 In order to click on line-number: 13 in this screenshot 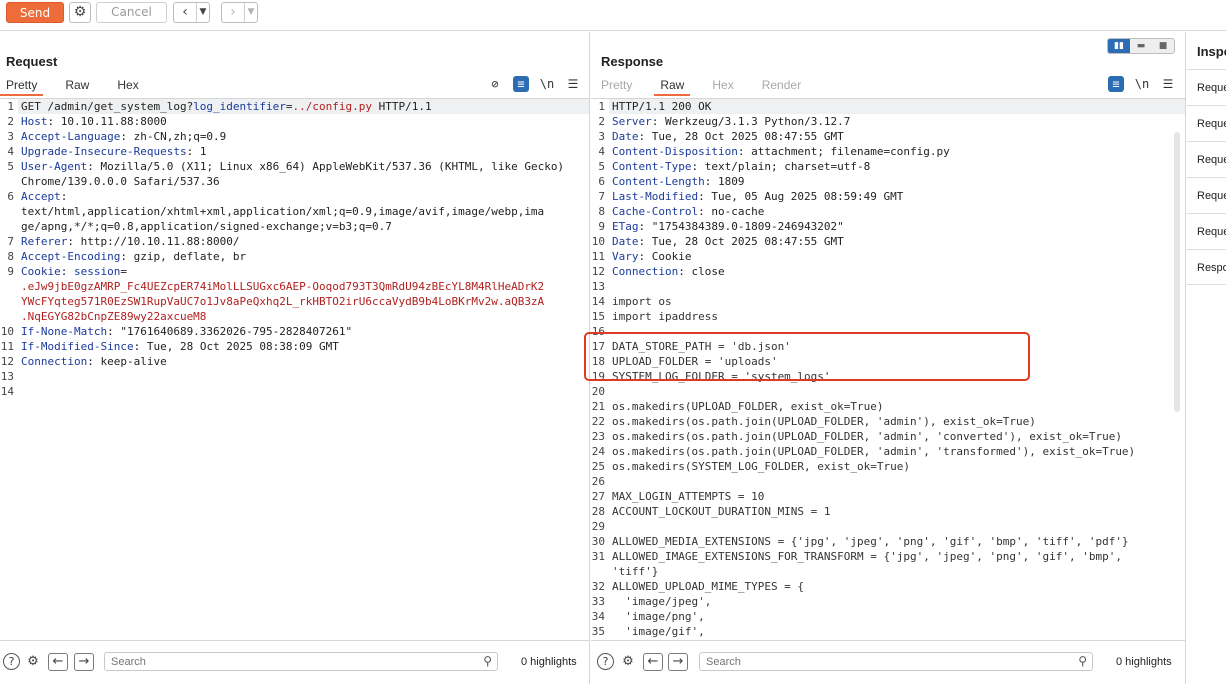, I will do `click(7, 376)`.